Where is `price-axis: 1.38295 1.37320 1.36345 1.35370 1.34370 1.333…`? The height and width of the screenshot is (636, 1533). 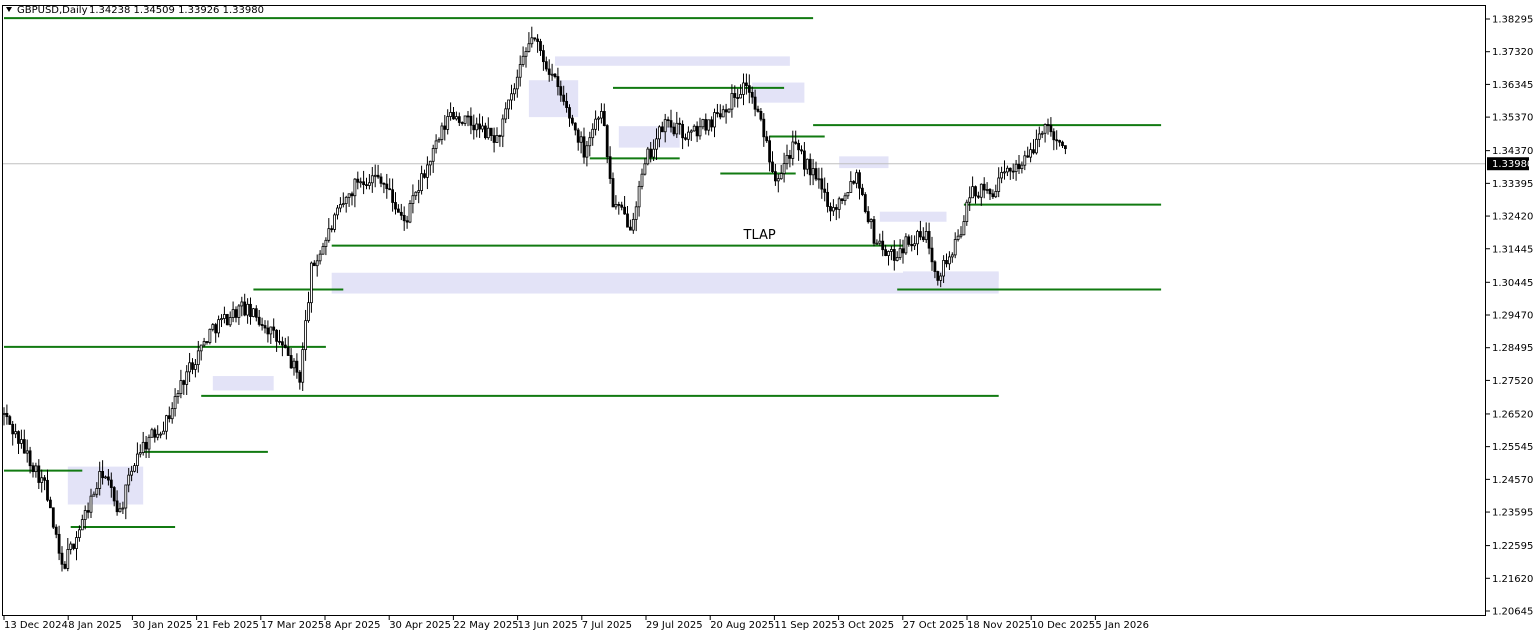 price-axis: 1.38295 1.37320 1.36345 1.35370 1.34370 1.333… is located at coordinates (1509, 316).